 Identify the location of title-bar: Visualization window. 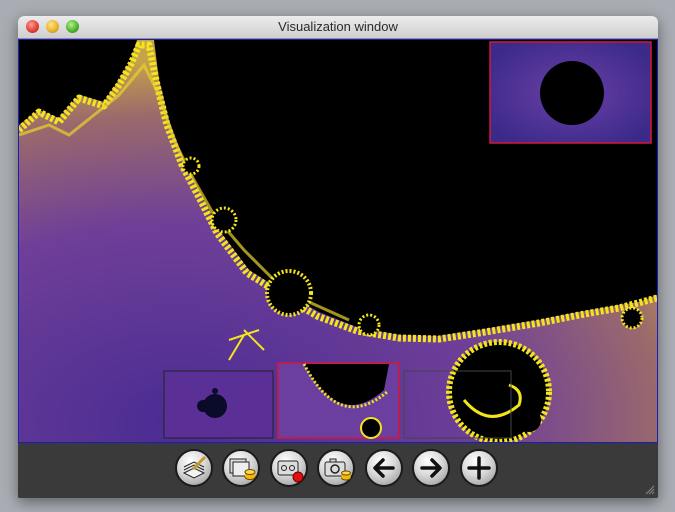
(338, 27).